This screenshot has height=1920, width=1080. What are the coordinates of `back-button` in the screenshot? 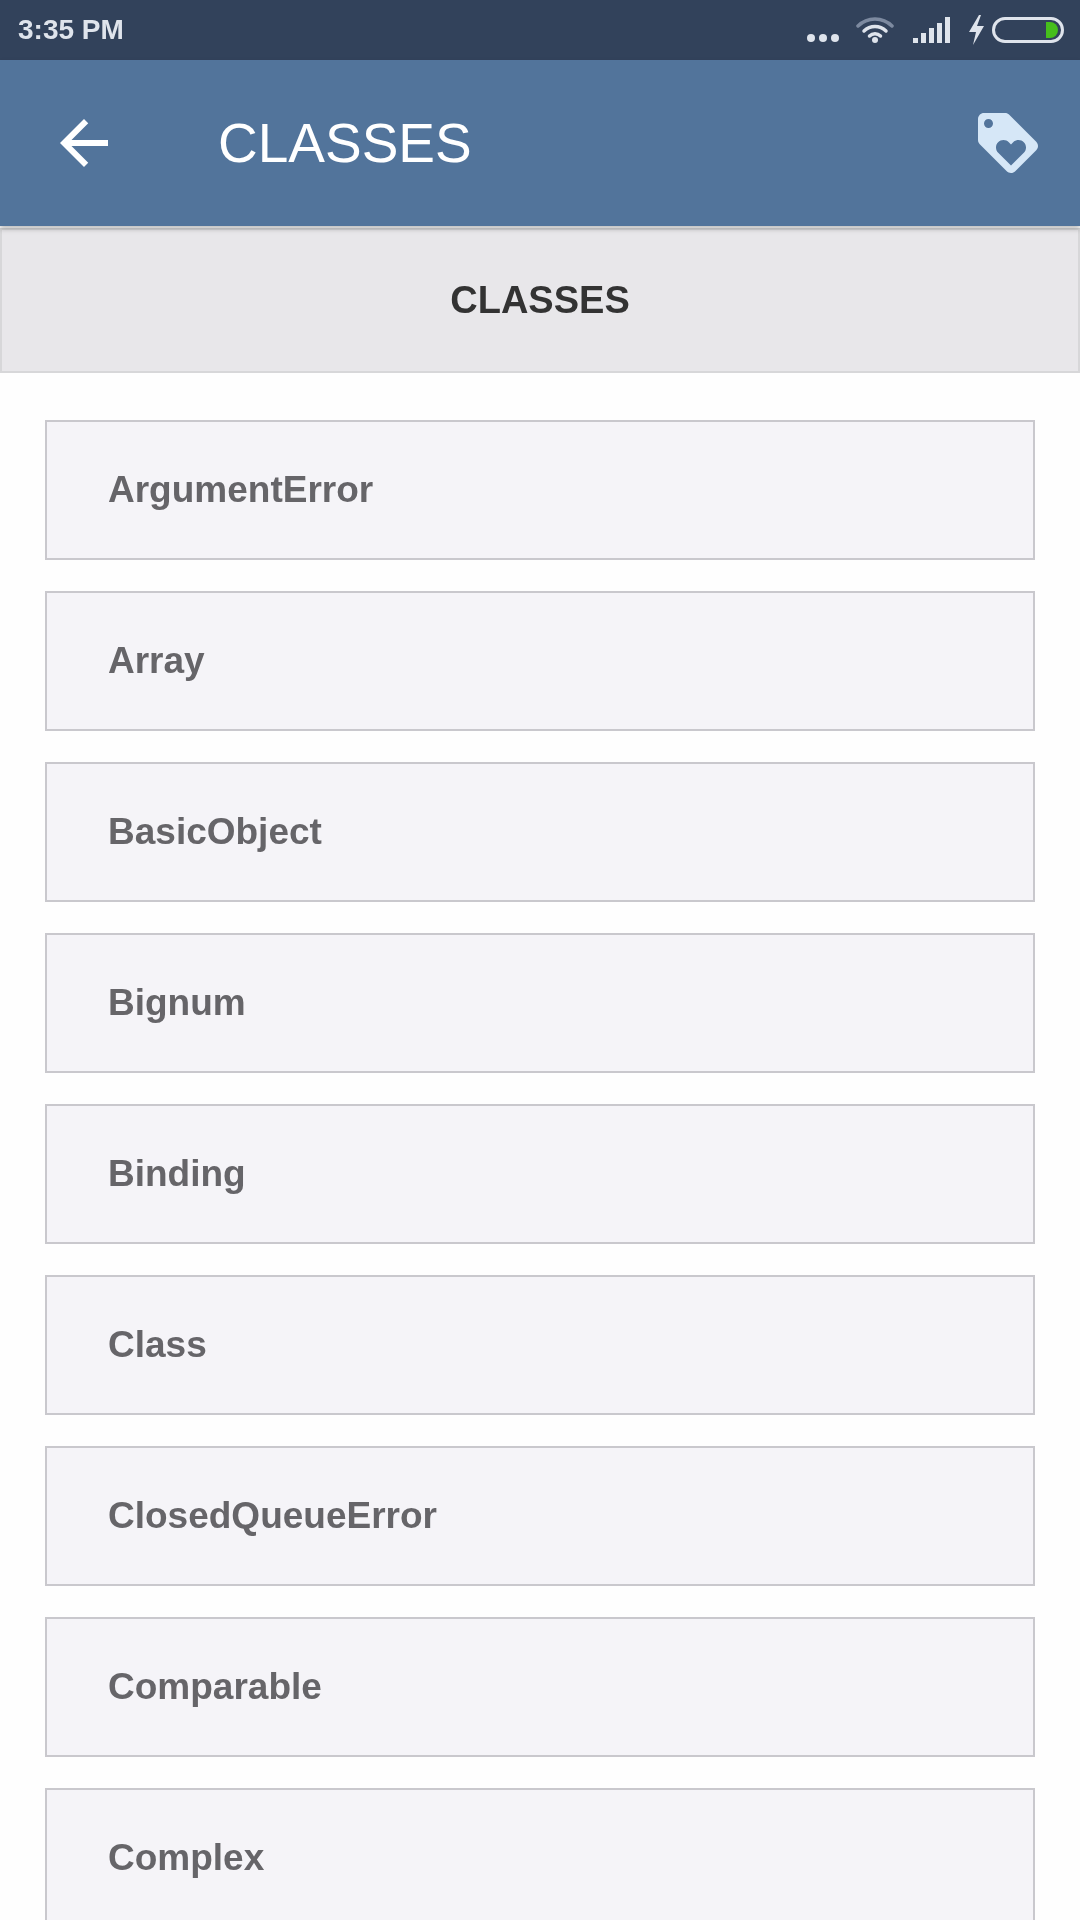 It's located at (84, 143).